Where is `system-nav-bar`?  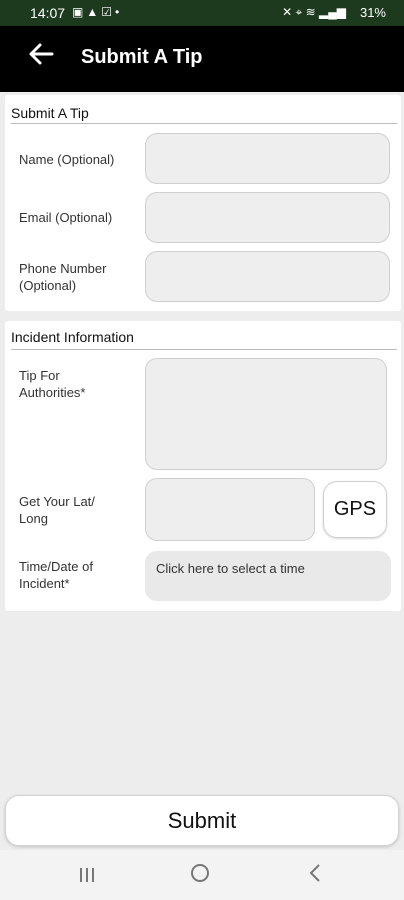
system-nav-bar is located at coordinates (202, 875).